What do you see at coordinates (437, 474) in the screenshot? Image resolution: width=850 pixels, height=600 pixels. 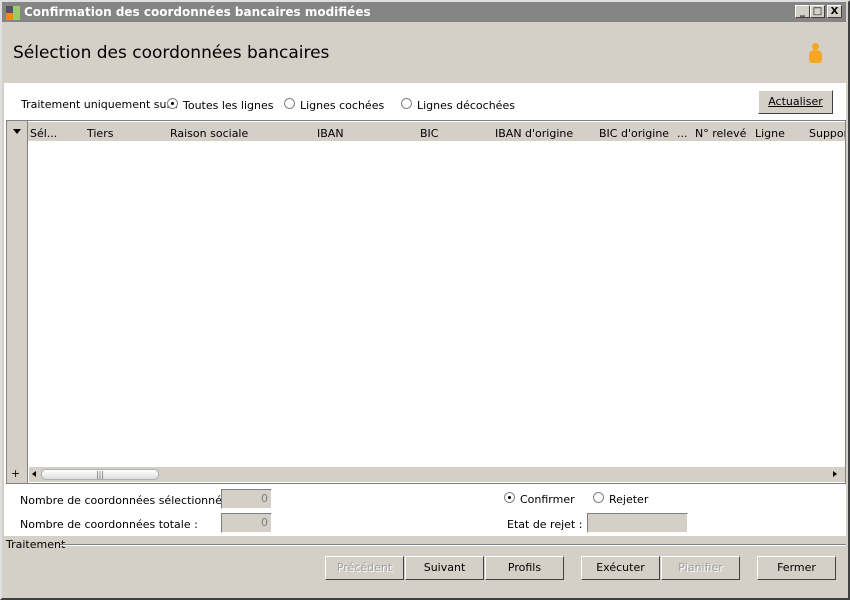 I see `horizontal-scrollbar: |||` at bounding box center [437, 474].